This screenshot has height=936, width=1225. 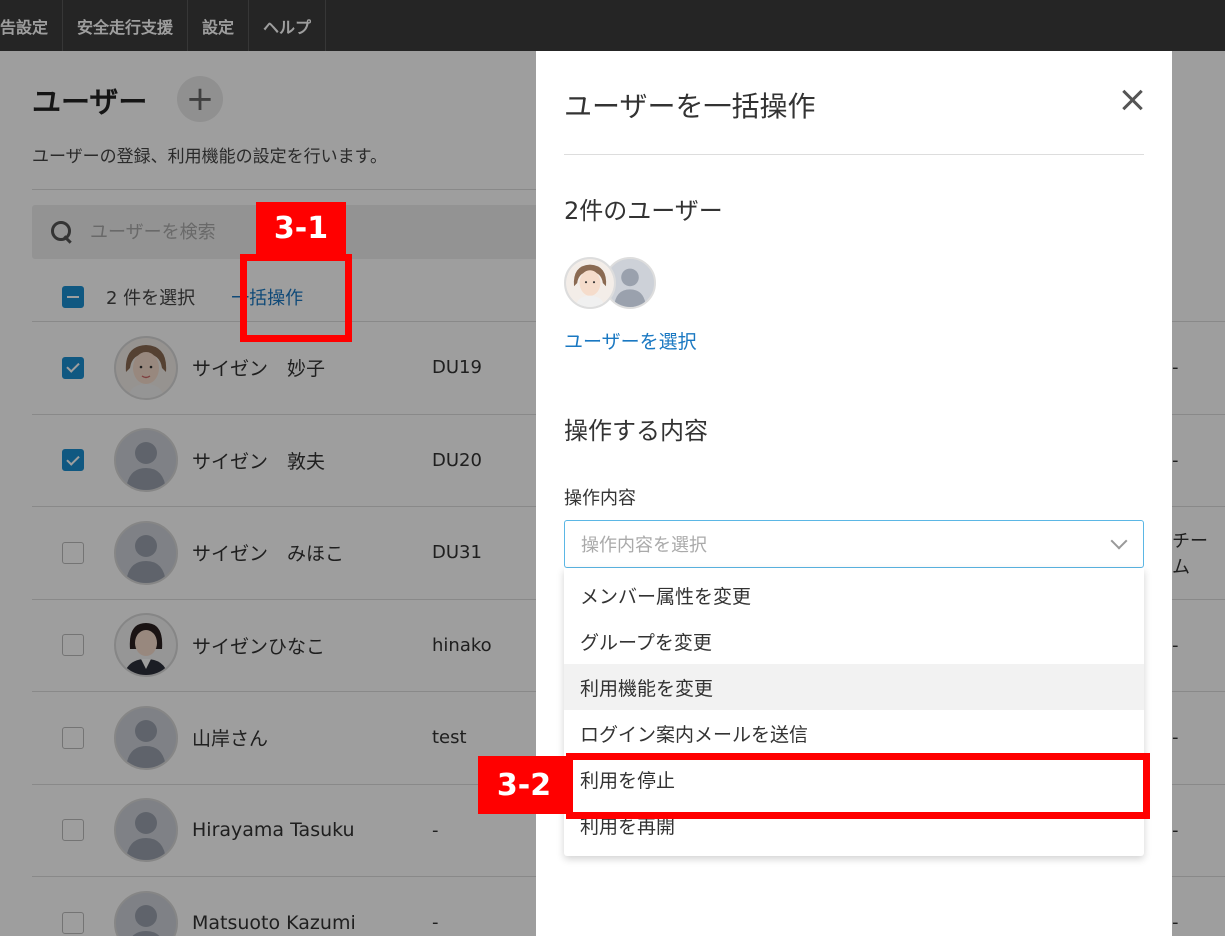 I want to click on operation-heading: 操作する内容, so click(x=636, y=431).